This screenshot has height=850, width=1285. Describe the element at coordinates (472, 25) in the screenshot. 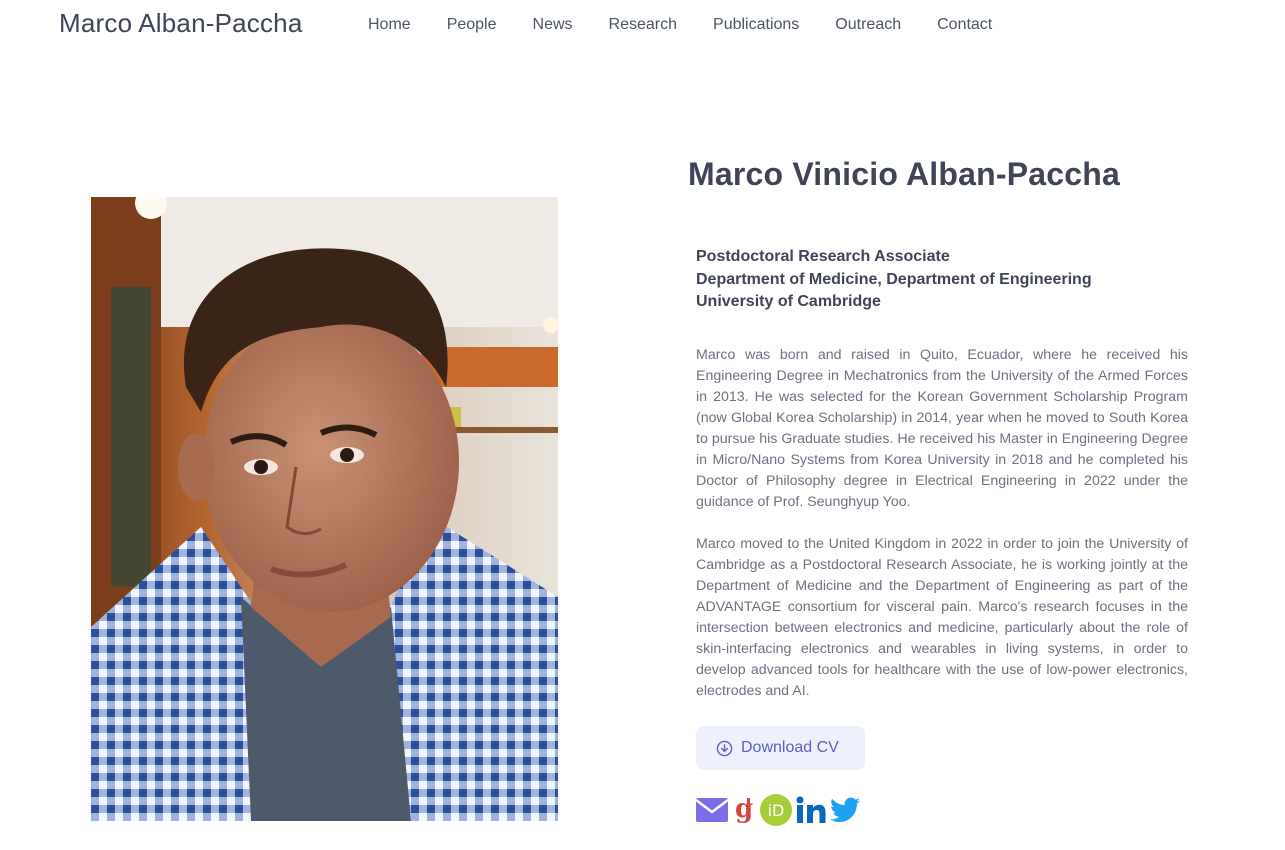

I see `nav-people: People` at that location.